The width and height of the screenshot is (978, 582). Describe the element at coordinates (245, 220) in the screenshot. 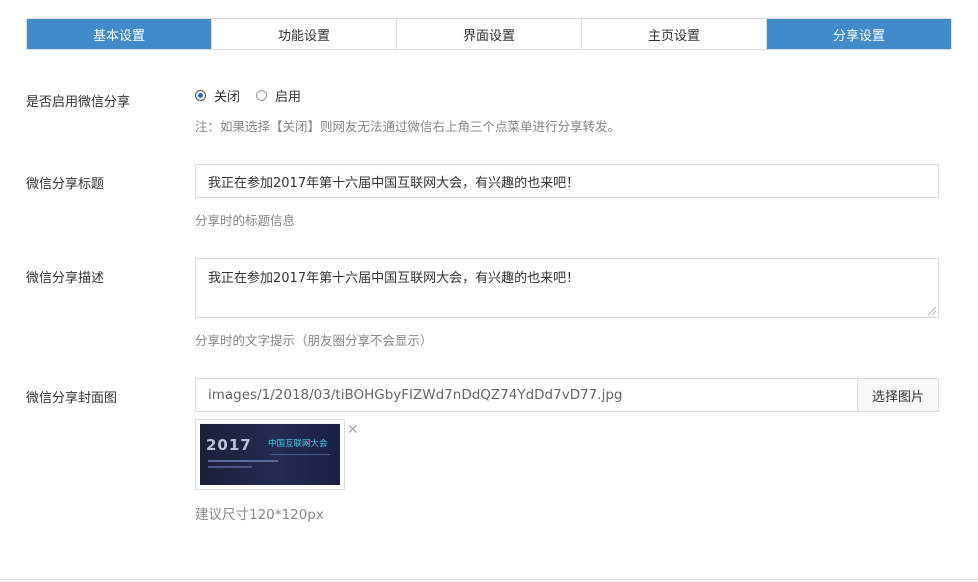

I see `share-title-help: 分享时的标题信息` at that location.